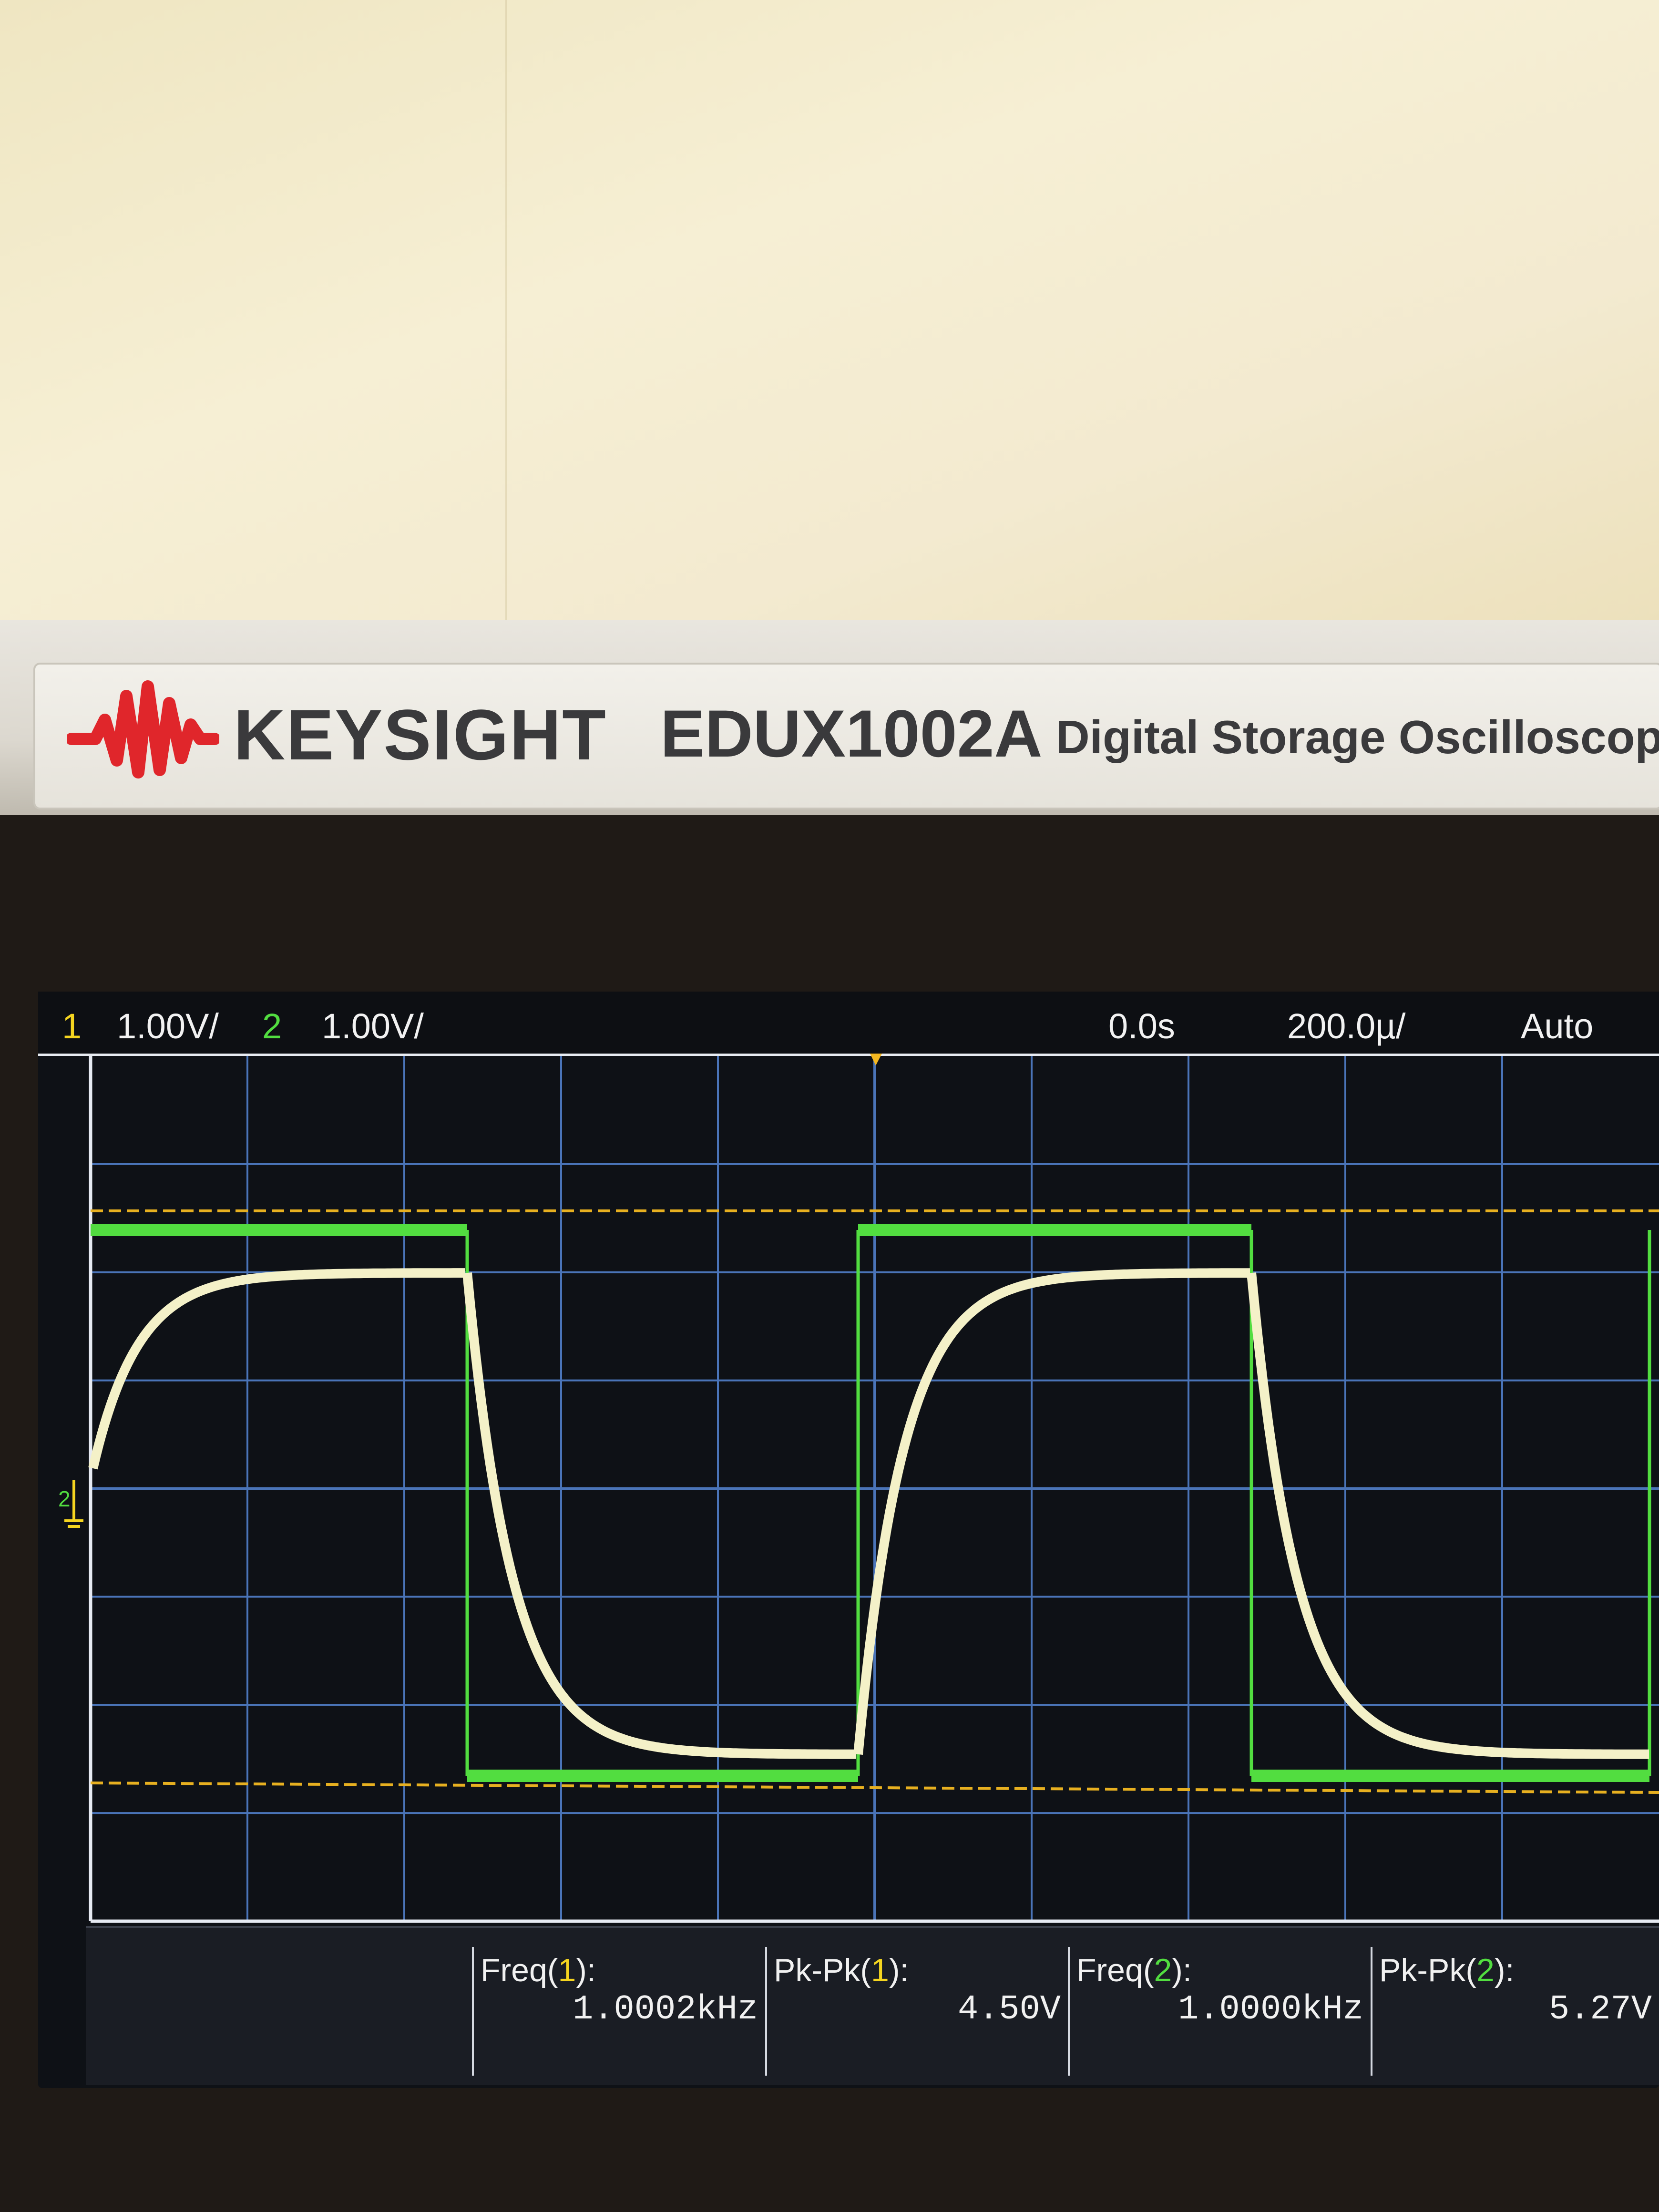 This screenshot has width=1659, height=2212. Describe the element at coordinates (538, 1970) in the screenshot. I see `measurement-label: Freq(1):` at that location.